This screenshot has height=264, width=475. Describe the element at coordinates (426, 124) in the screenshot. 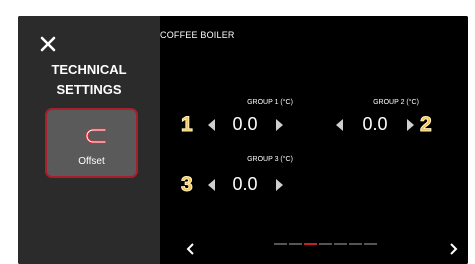

I see `group-2-badge: 2` at that location.